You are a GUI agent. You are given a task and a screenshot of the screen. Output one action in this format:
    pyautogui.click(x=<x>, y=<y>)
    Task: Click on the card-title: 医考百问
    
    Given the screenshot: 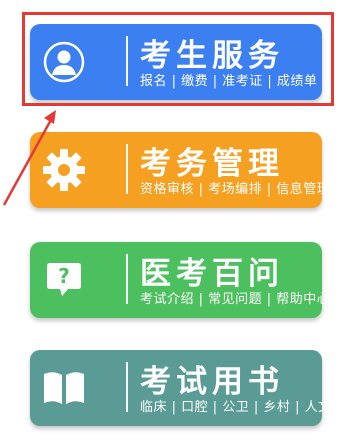 What is the action you would take?
    pyautogui.click(x=212, y=274)
    